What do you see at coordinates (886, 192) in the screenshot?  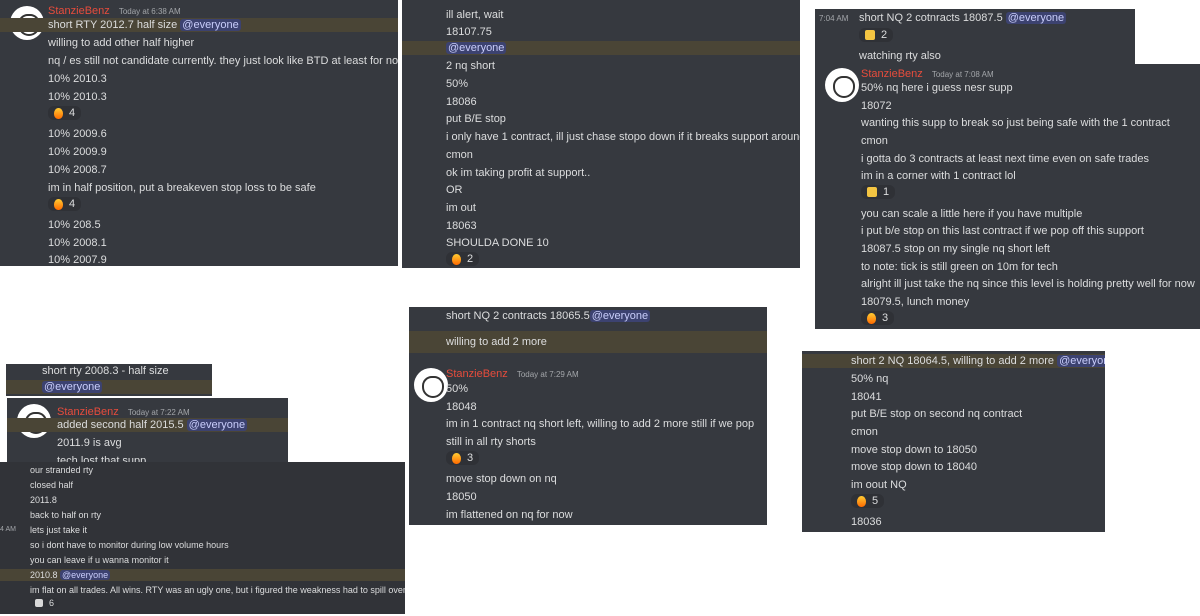 I see `reaction-count: 1` at bounding box center [886, 192].